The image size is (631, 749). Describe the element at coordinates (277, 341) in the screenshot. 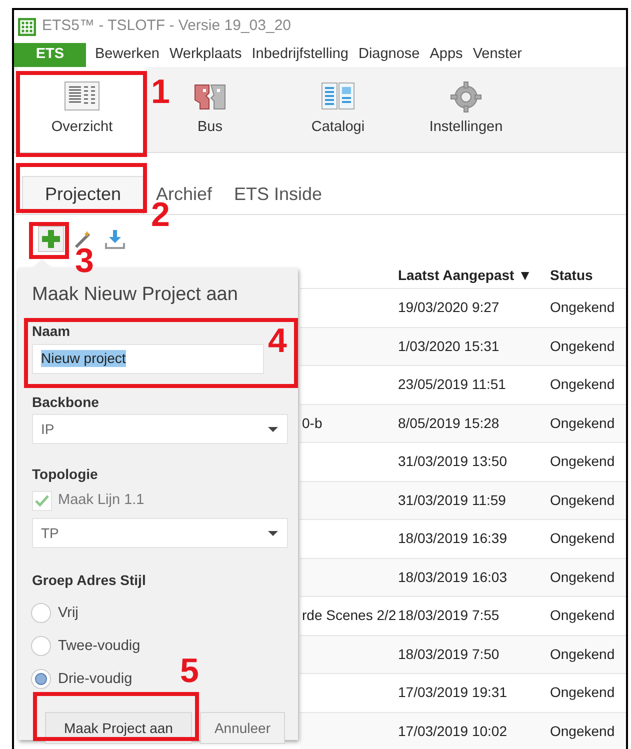

I see `annotation-number: 4` at that location.